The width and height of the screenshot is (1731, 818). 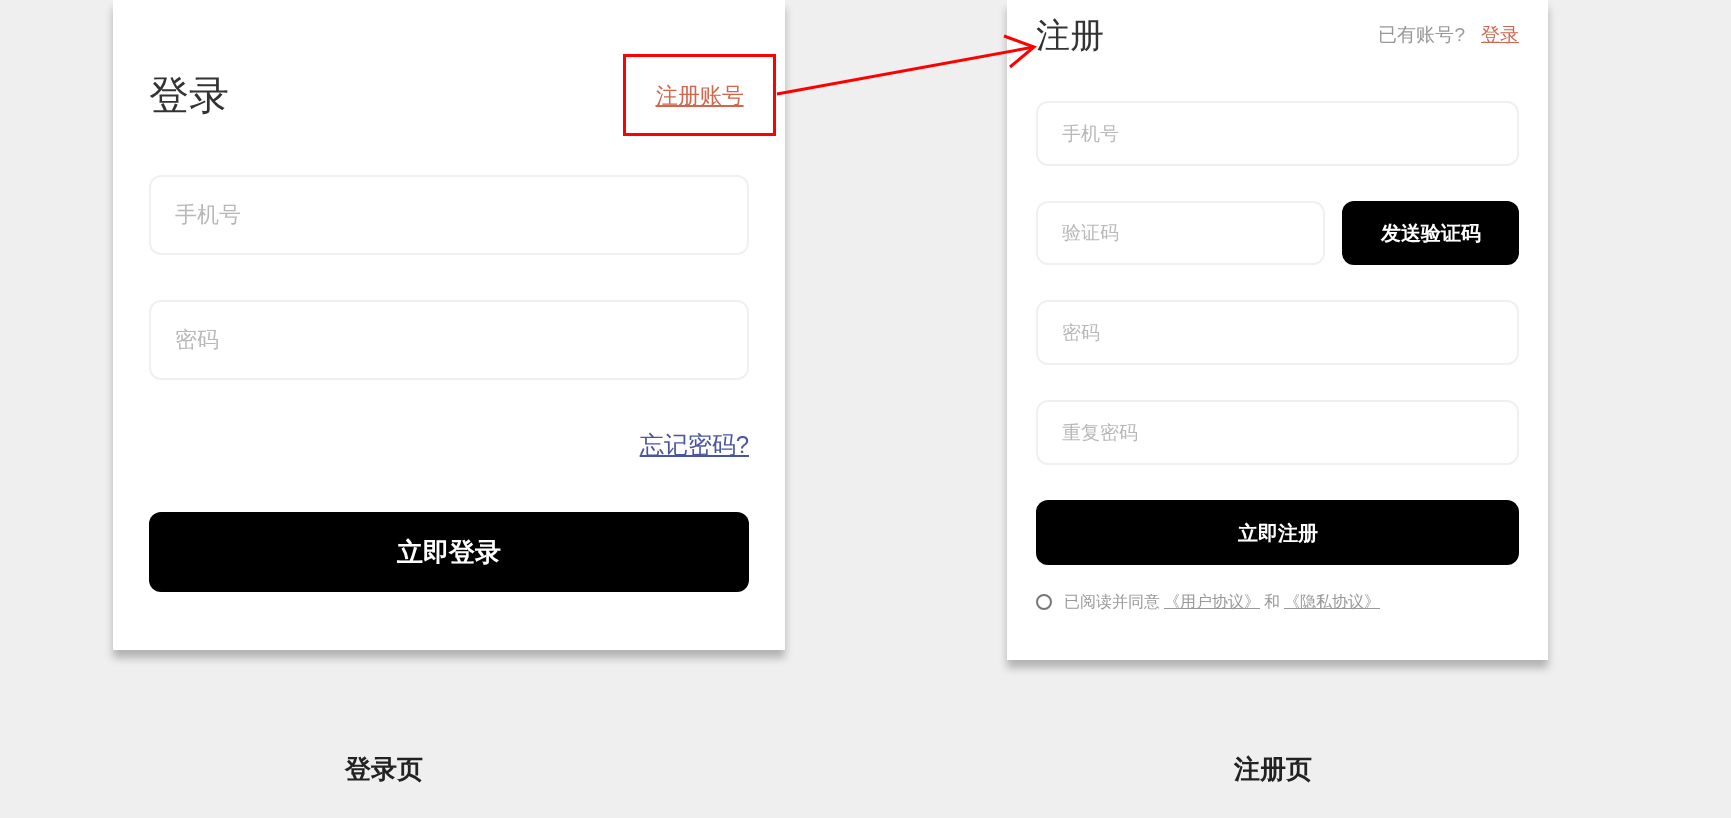 I want to click on page-title: 注册, so click(x=1070, y=35).